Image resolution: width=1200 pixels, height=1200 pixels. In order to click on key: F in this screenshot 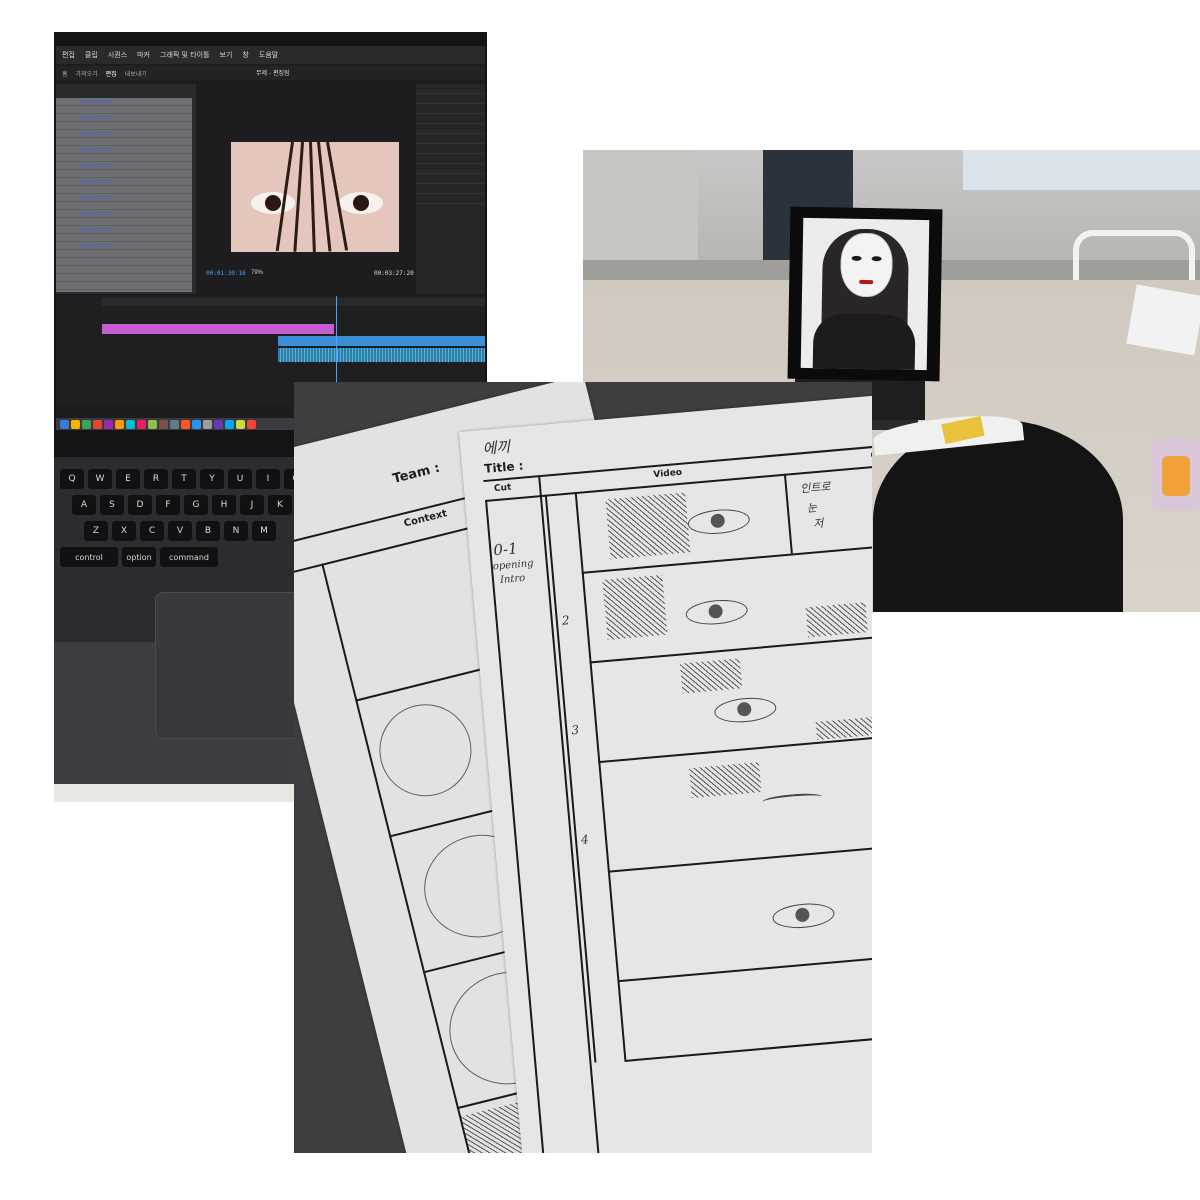, I will do `click(168, 505)`.